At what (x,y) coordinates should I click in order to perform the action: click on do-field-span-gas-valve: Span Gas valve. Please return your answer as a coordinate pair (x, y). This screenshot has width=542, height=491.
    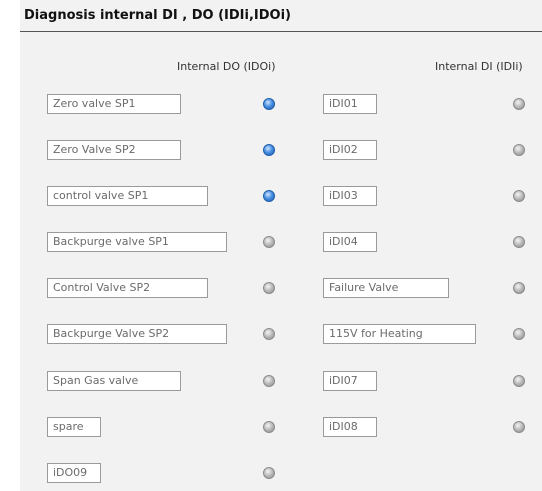
    Looking at the image, I should click on (114, 381).